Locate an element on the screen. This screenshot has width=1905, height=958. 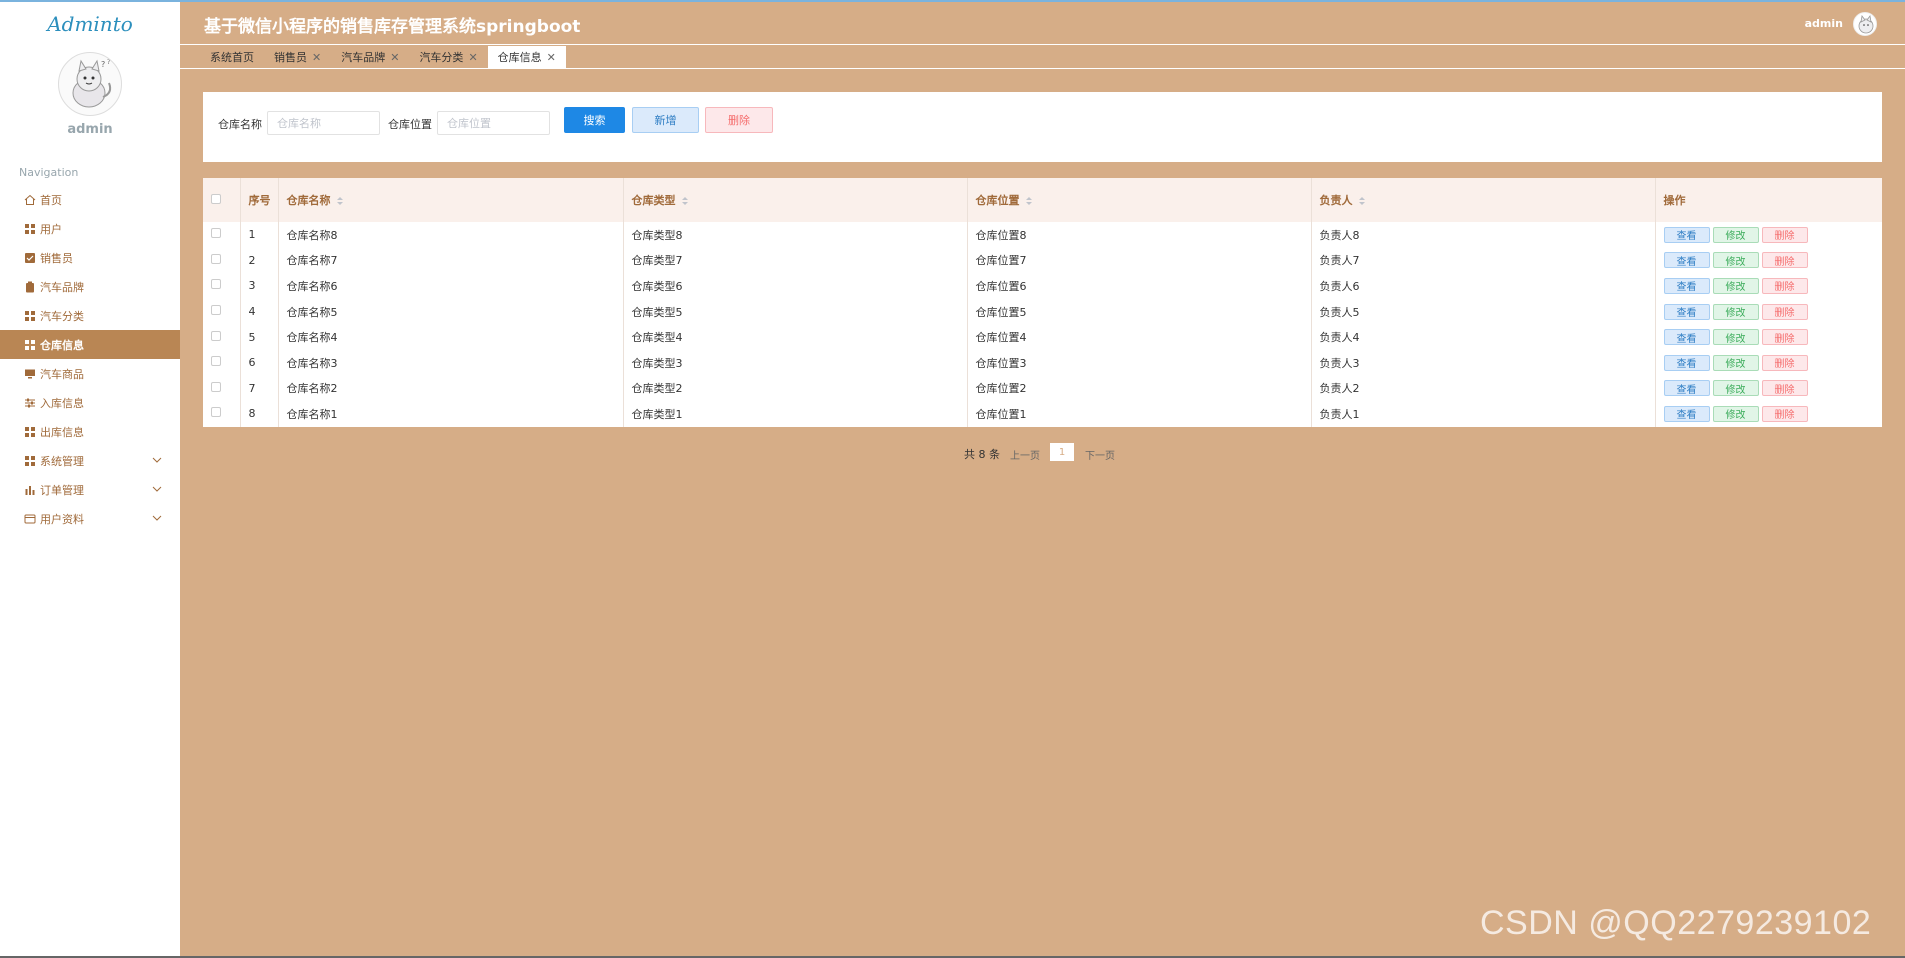
type-cell: 仓库类型8 is located at coordinates (795, 235).